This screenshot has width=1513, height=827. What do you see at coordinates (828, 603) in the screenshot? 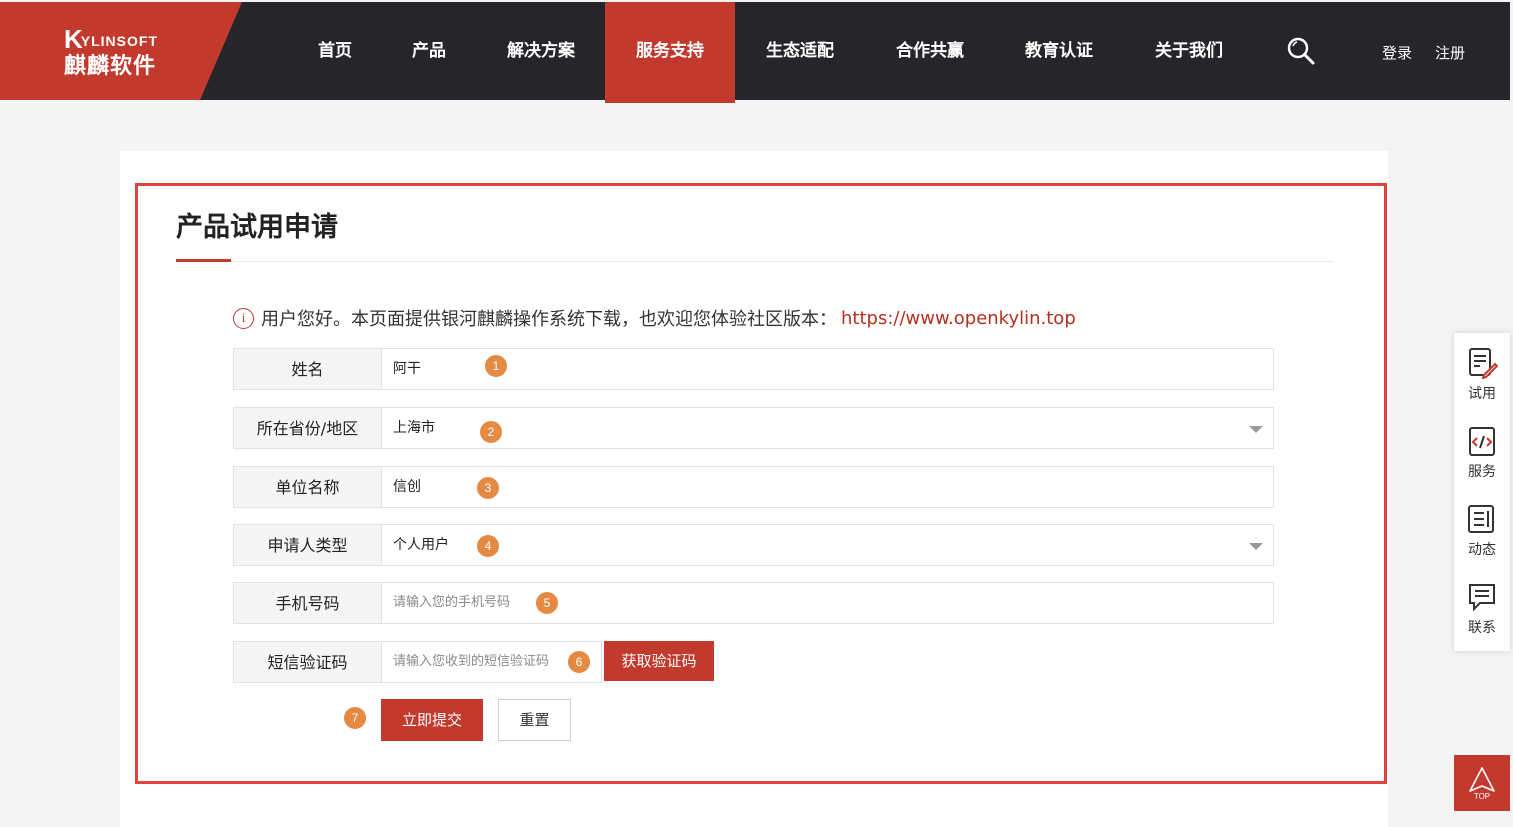
I see `phone-input: 请输入您的手机号码` at bounding box center [828, 603].